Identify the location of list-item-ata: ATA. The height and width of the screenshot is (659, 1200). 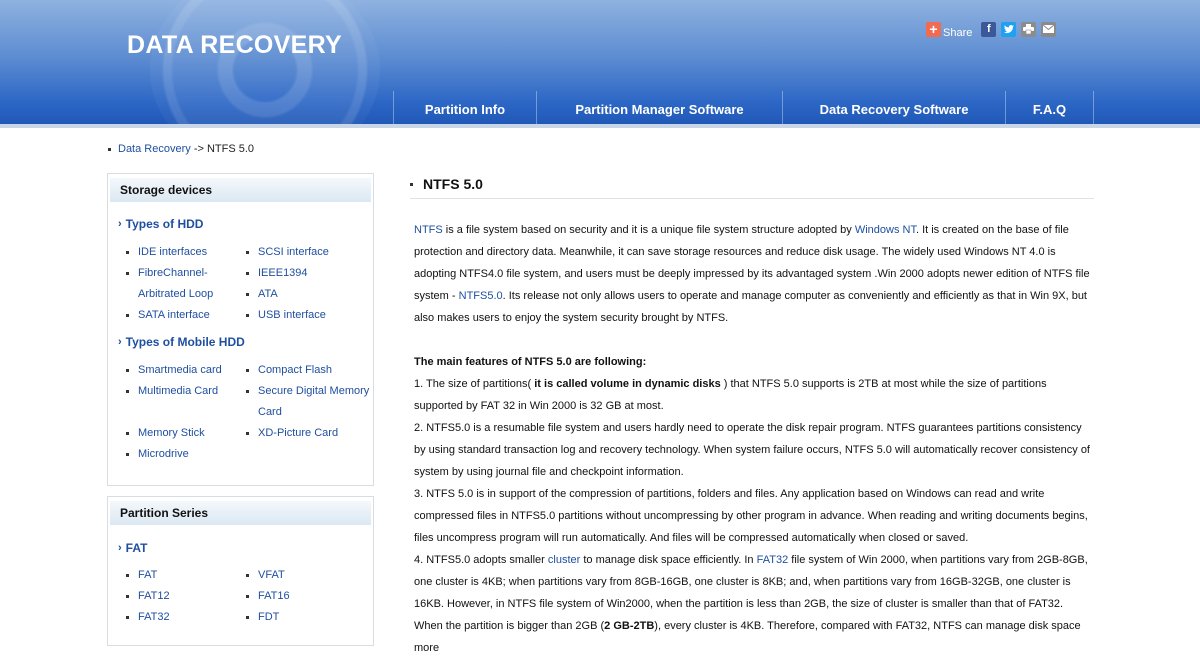
(262, 294).